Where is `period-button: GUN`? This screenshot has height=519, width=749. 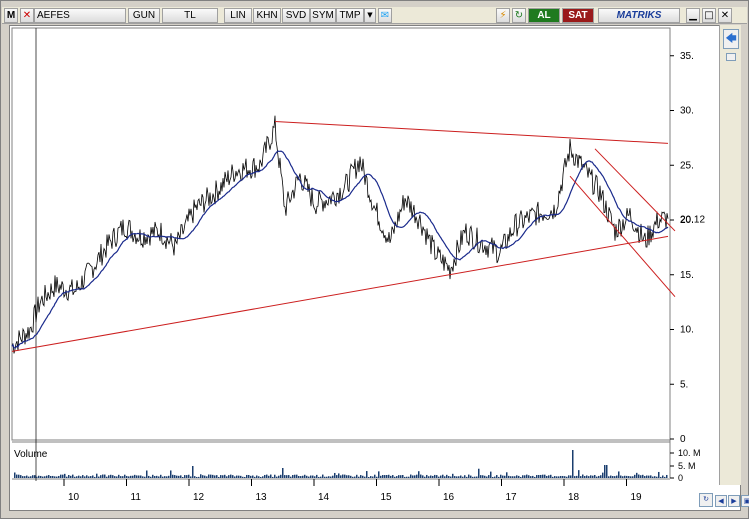
period-button: GUN is located at coordinates (144, 15).